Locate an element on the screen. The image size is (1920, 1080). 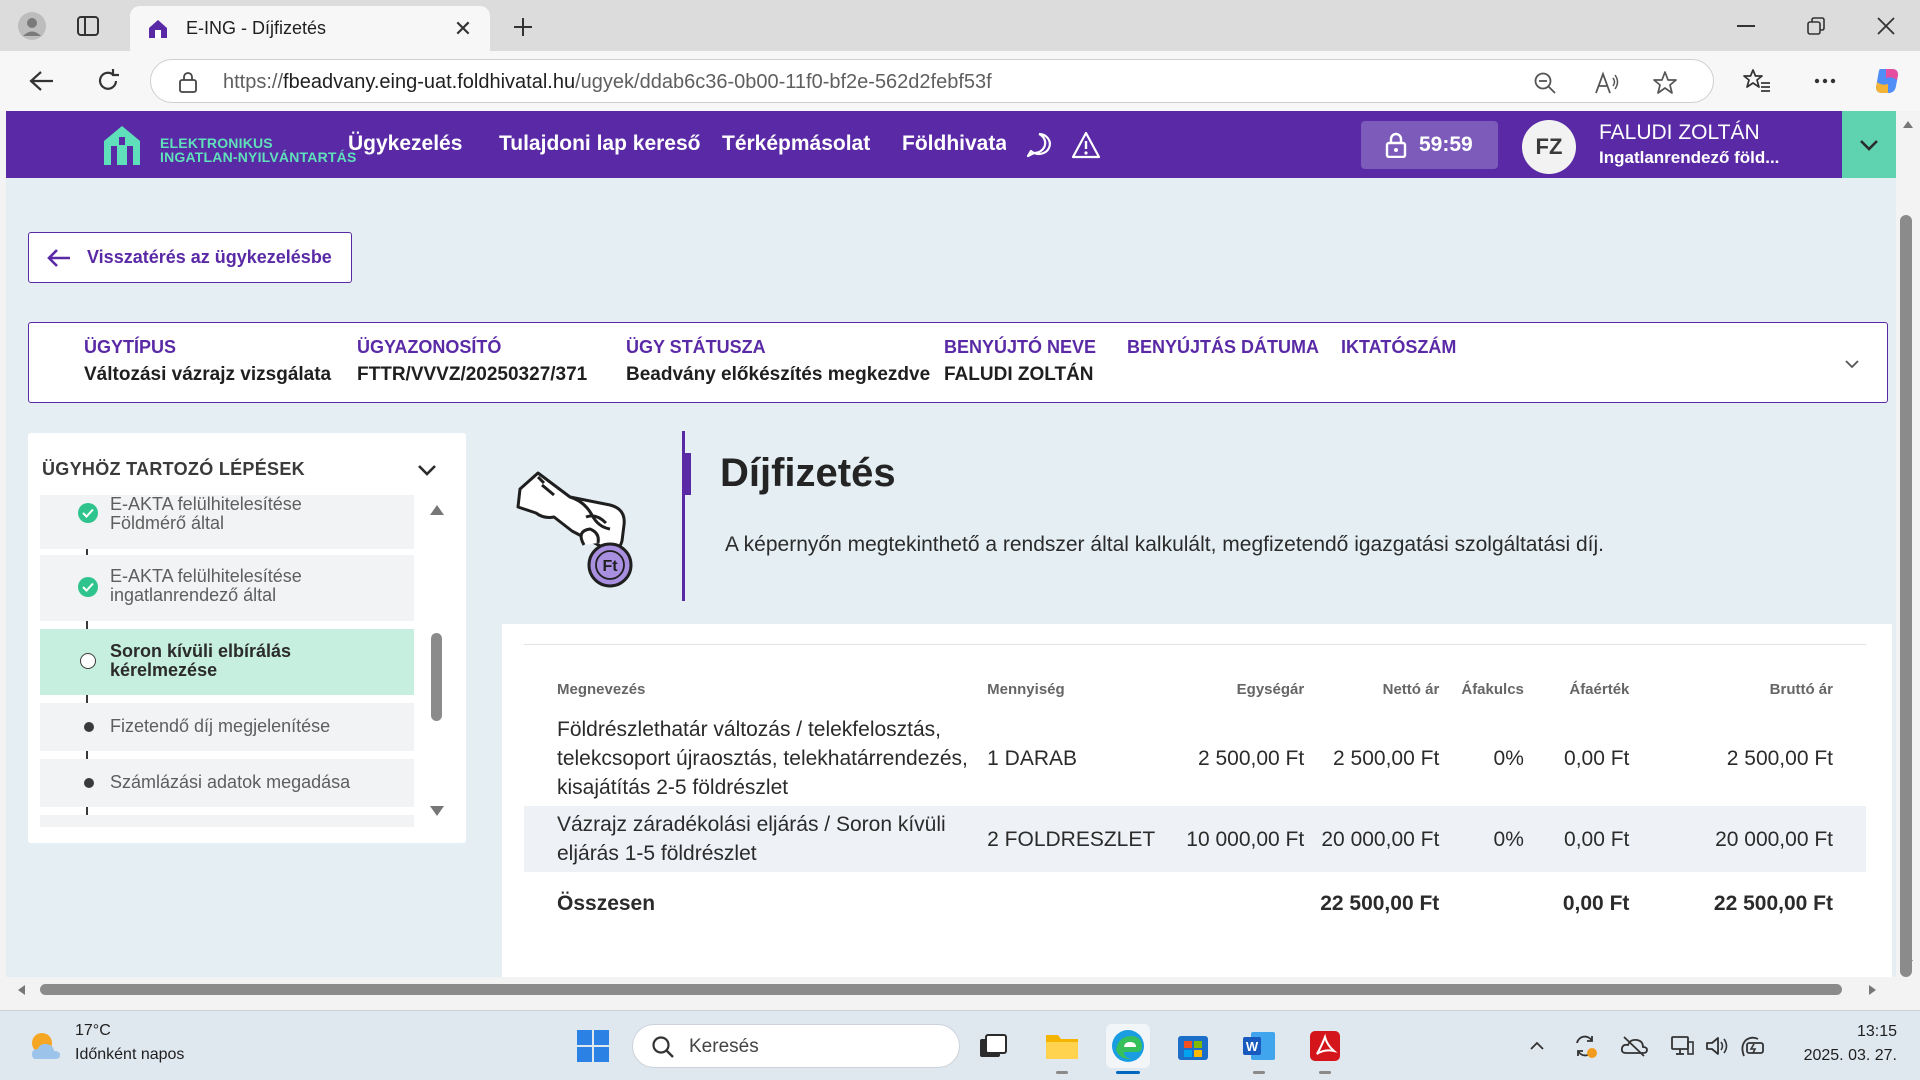
col-header-gross-price: Bruttó ár is located at coordinates (1801, 689).